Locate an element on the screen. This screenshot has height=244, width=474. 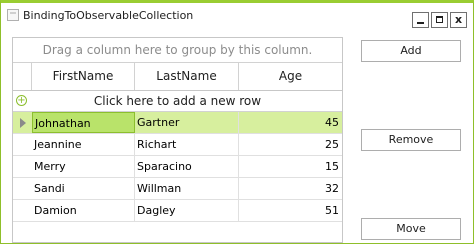
cell-firstname: Merry is located at coordinates (83, 166).